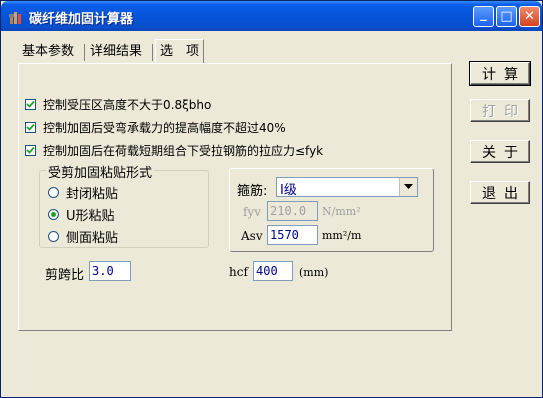 Image resolution: width=543 pixels, height=398 pixels. Describe the element at coordinates (267, 271) in the screenshot. I see `hcf-value: 400` at that location.